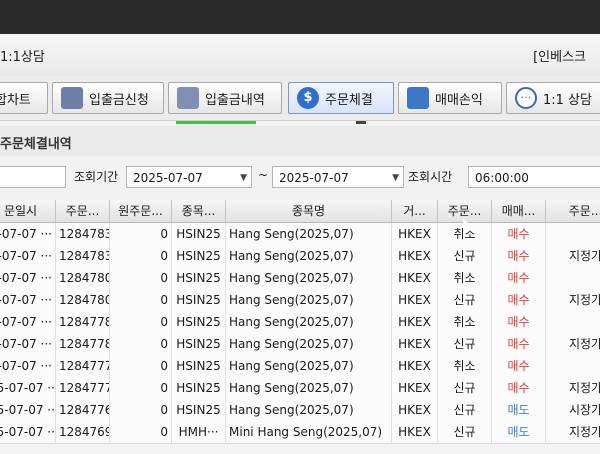  Describe the element at coordinates (300, 141) in the screenshot. I see `section-header: 주문체결내역` at that location.